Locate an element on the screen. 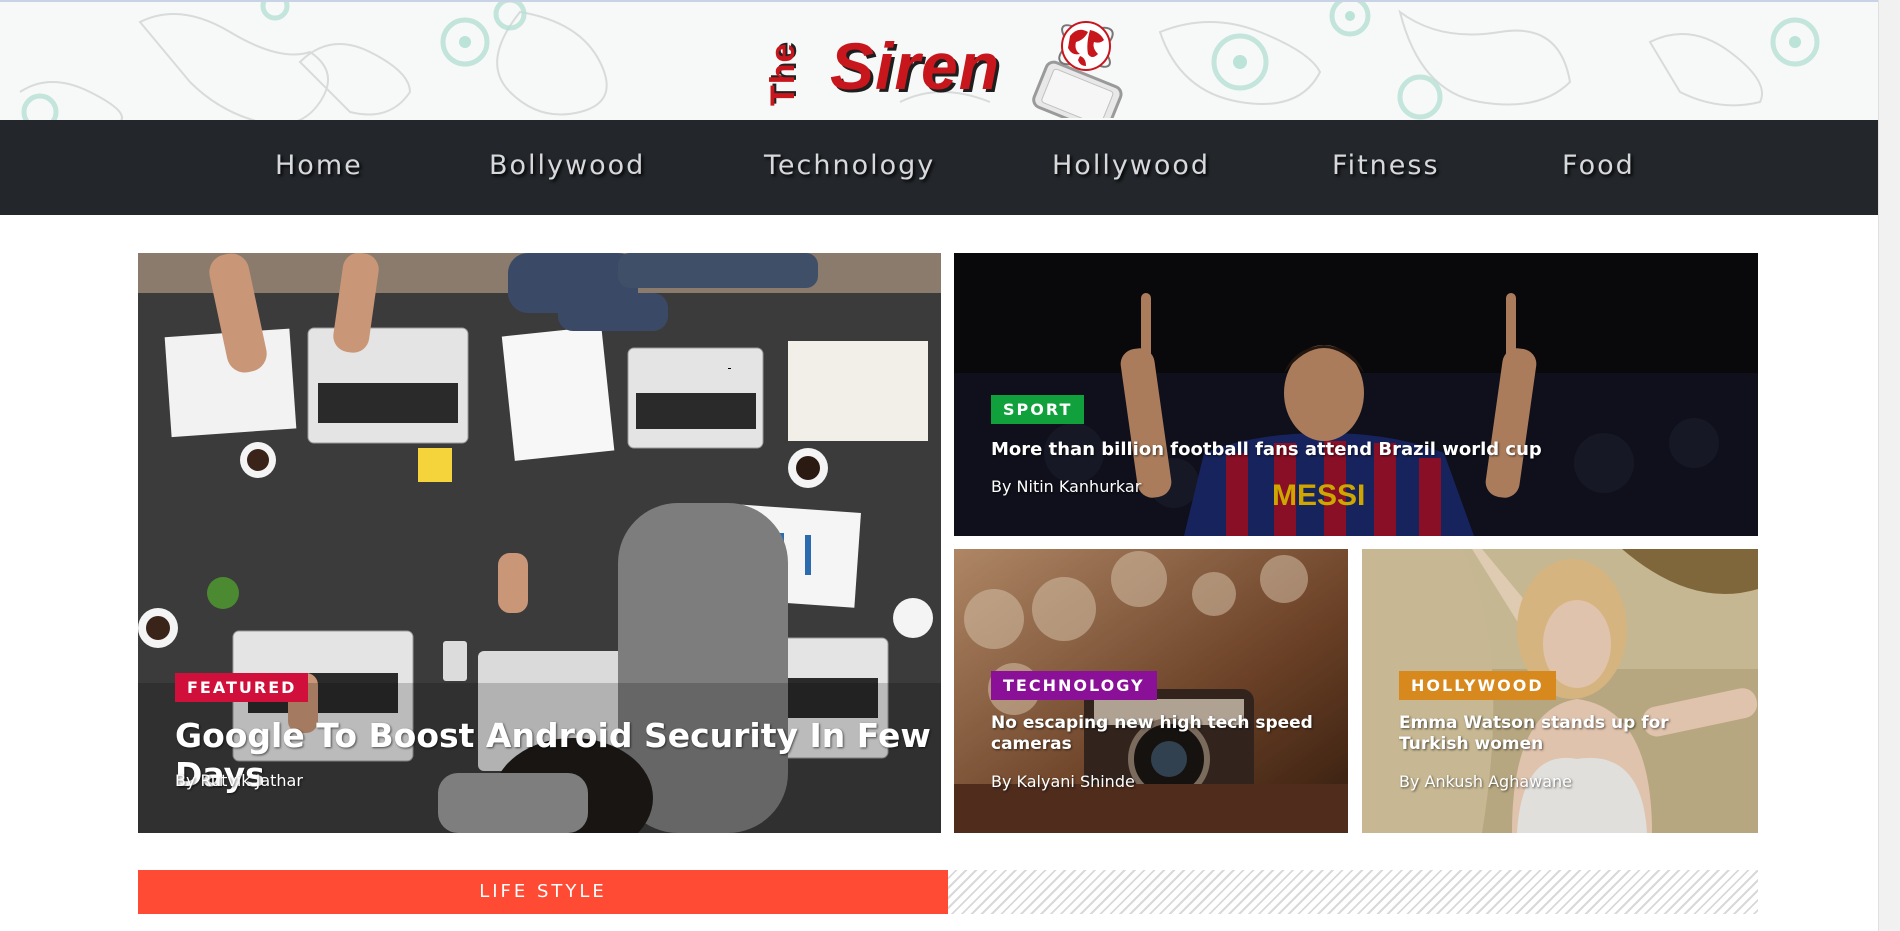 This screenshot has width=1900, height=931. category-badge: SPORT is located at coordinates (1038, 409).